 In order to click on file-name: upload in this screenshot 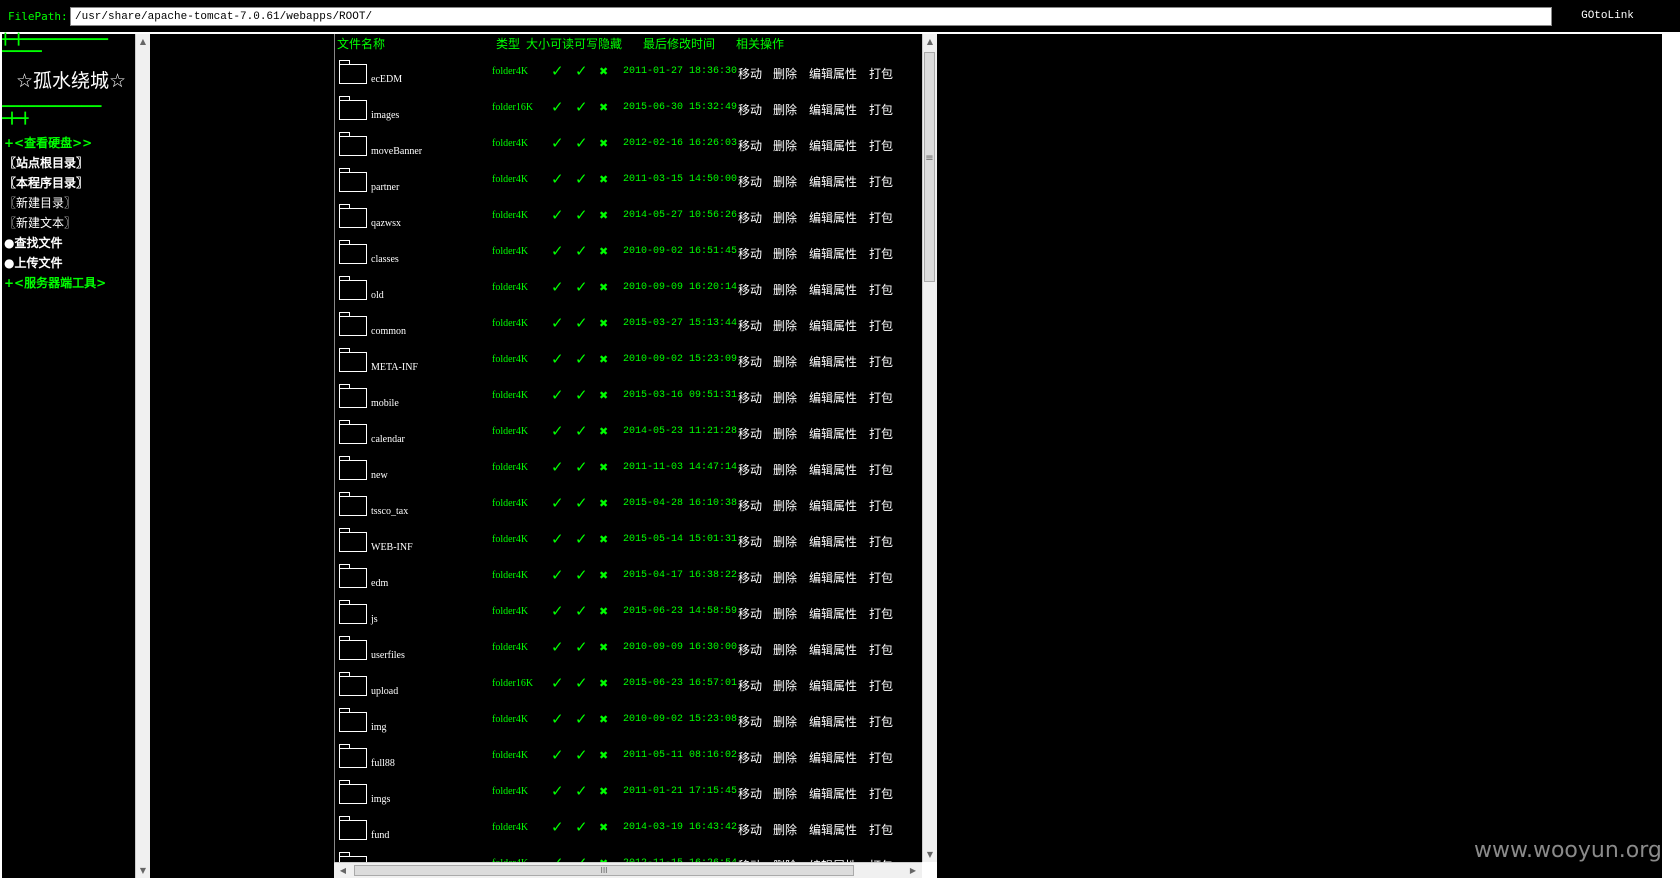, I will do `click(384, 691)`.